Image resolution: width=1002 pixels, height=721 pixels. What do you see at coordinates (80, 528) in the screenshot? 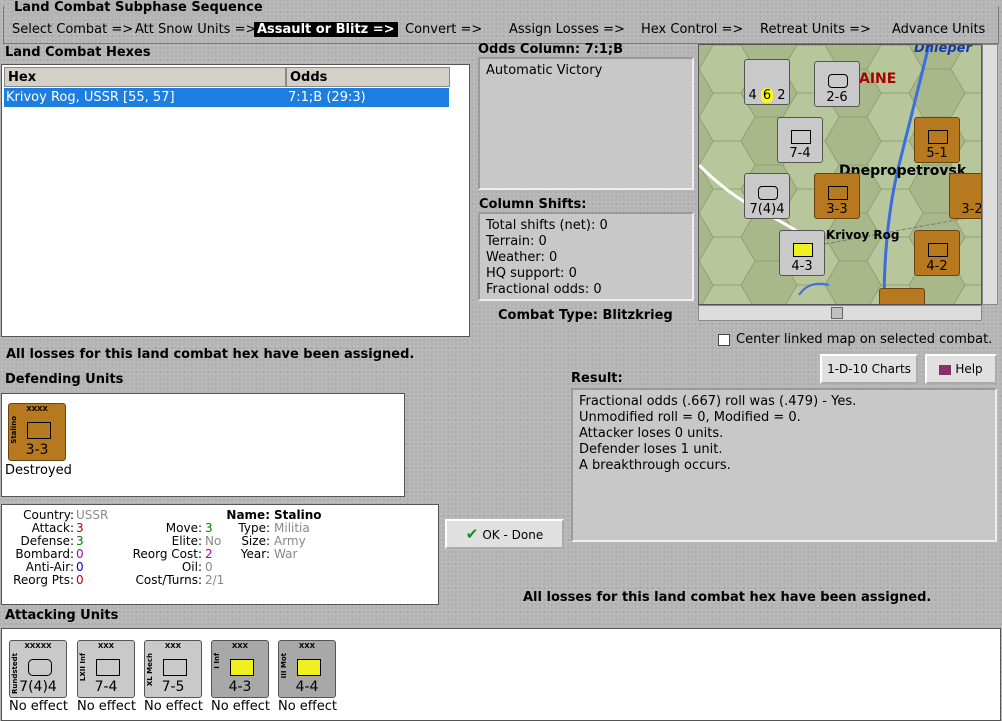
I see `attack-value: 3` at bounding box center [80, 528].